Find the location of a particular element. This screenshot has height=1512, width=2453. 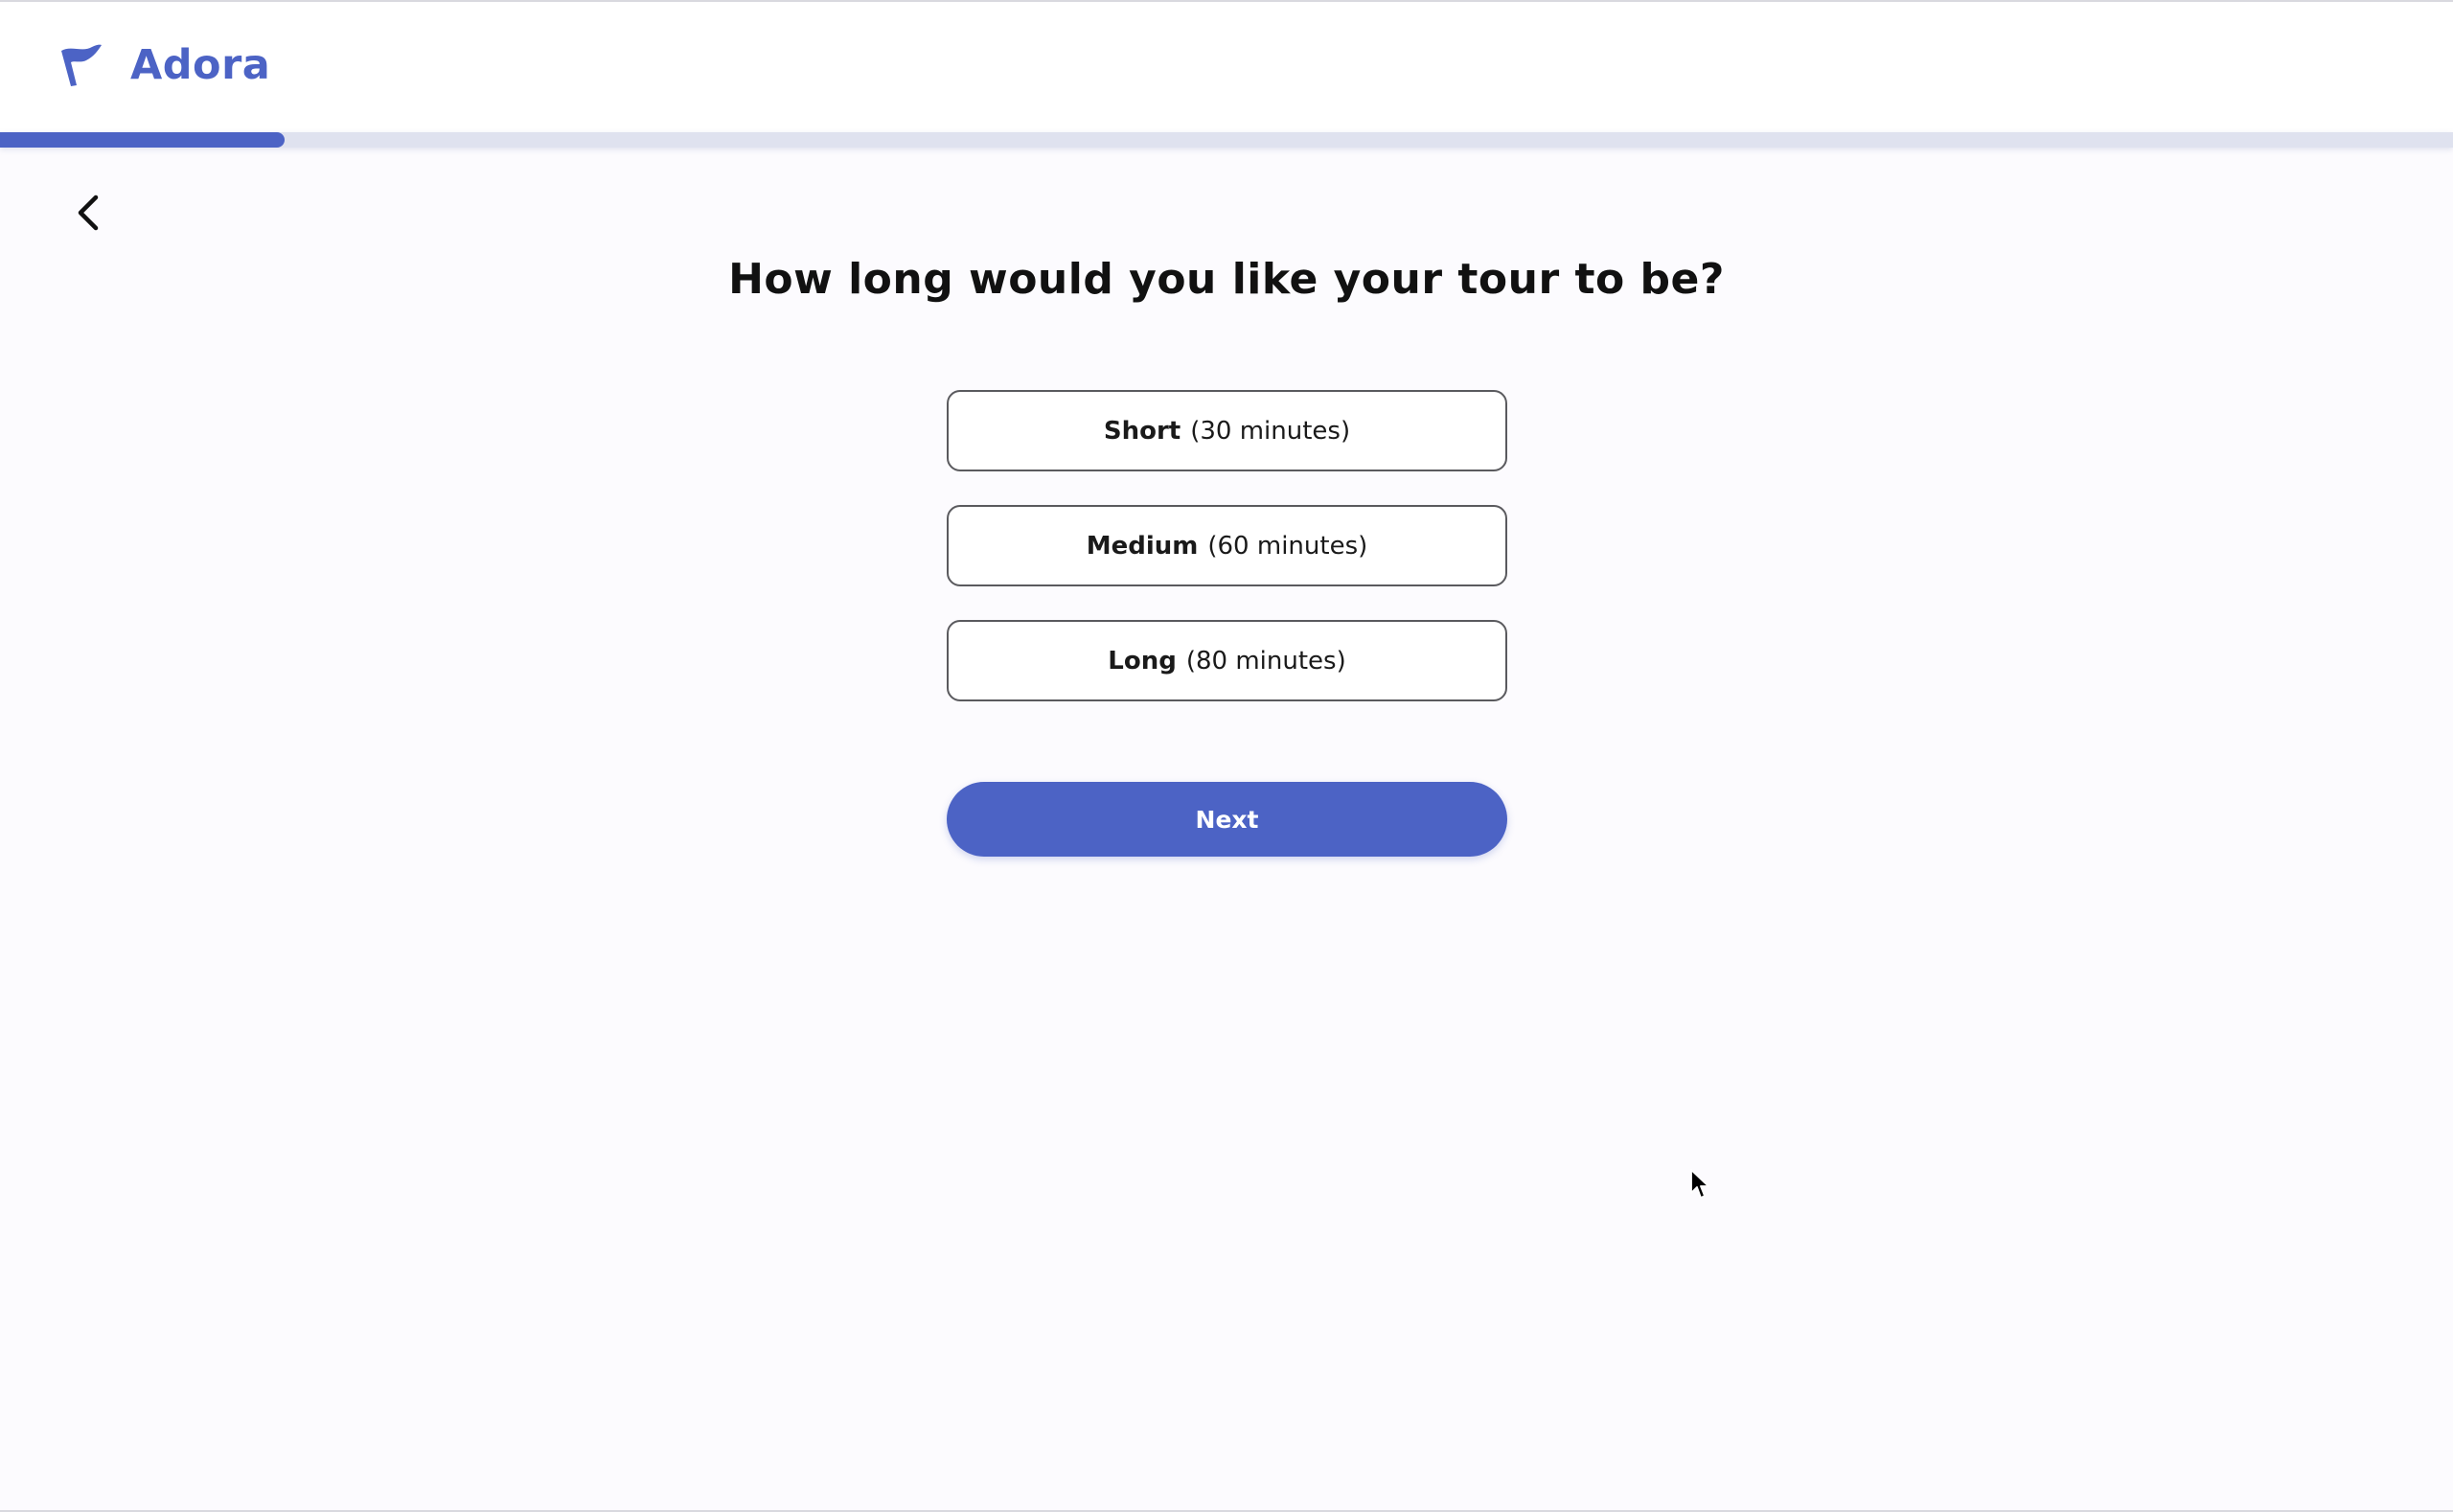

brand: Adora is located at coordinates (163, 65).